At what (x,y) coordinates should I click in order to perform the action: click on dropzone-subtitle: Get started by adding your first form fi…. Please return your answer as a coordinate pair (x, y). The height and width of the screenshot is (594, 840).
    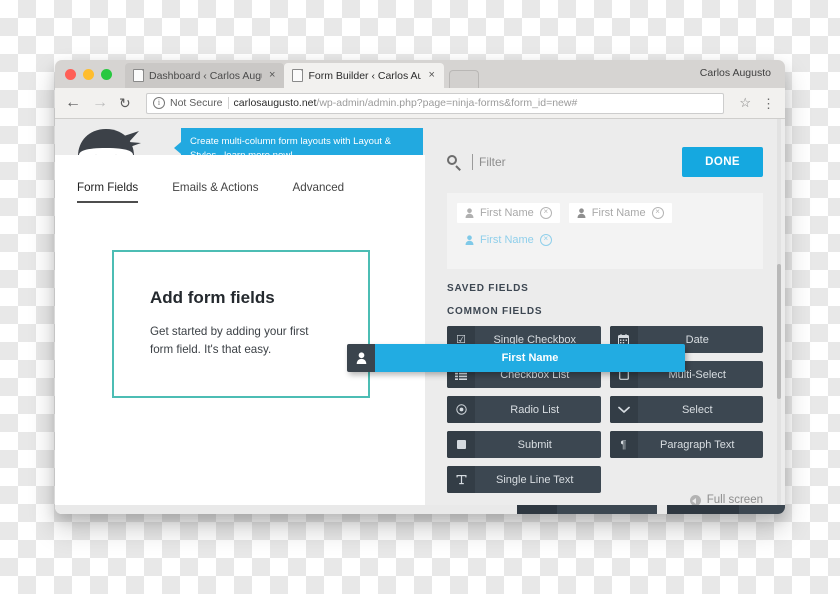
    Looking at the image, I should click on (229, 340).